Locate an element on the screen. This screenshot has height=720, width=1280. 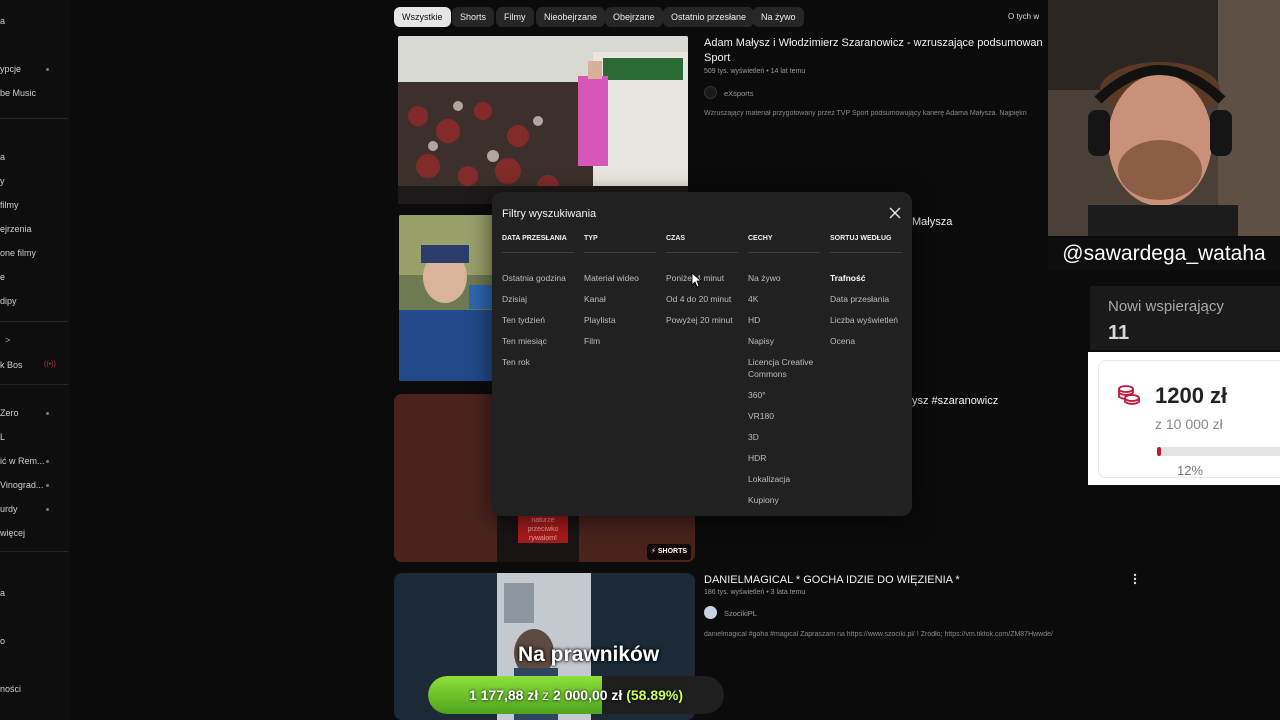
filter-option: Na żywo is located at coordinates (764, 278).